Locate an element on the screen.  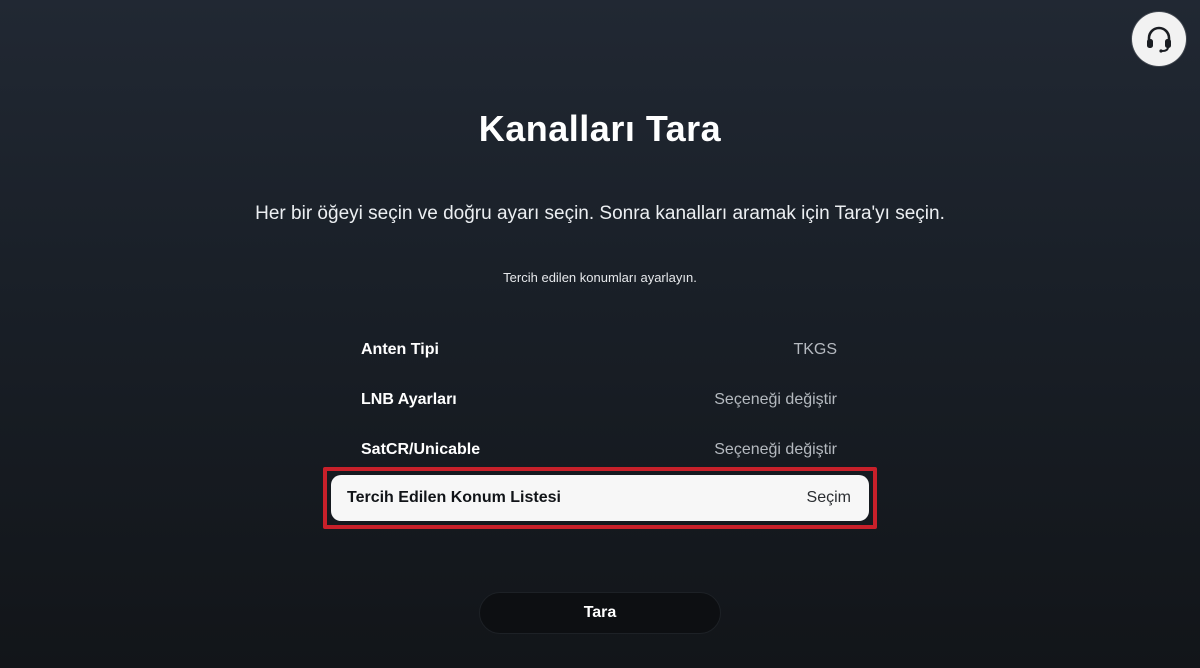
setting-row-antenna-type: Anten Tipi TKGS is located at coordinates (600, 350).